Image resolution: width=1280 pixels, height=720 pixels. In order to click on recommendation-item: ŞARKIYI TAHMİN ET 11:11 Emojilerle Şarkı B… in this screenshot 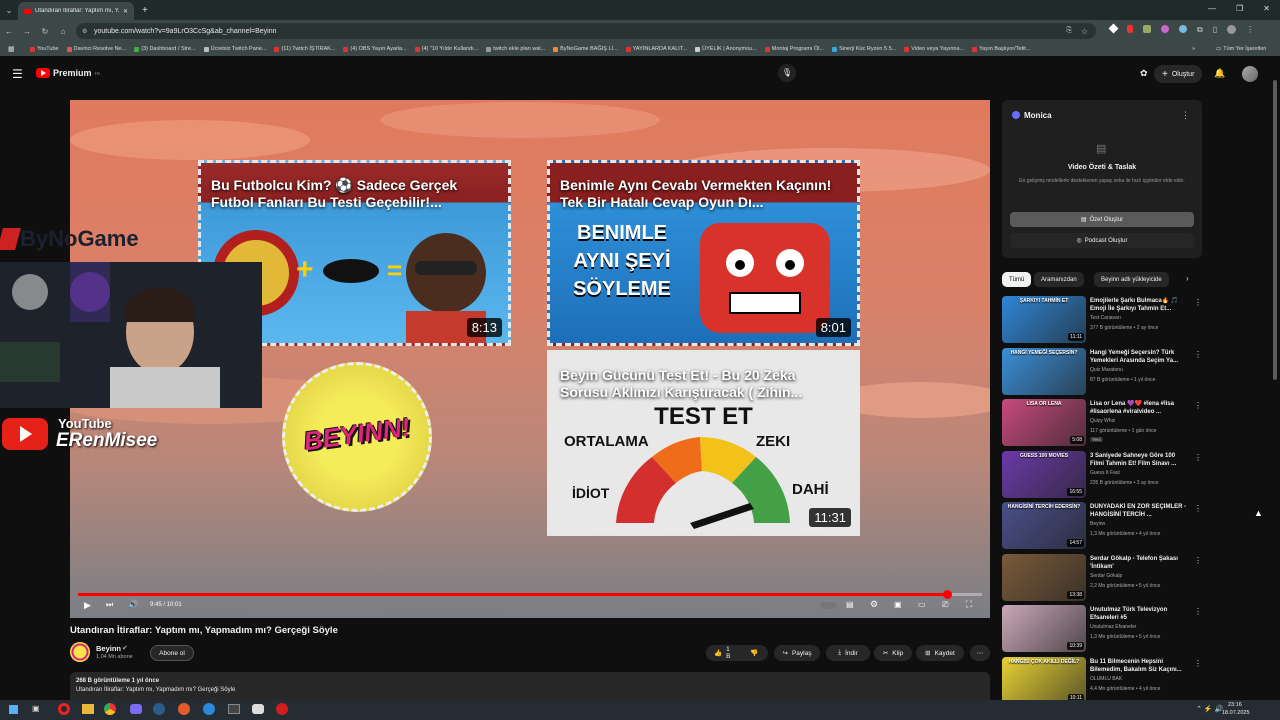, I will do `click(1102, 320)`.